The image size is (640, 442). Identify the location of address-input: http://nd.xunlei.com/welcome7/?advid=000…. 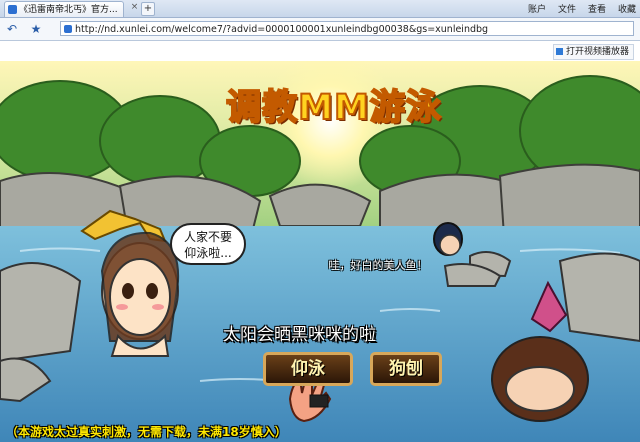
(347, 28).